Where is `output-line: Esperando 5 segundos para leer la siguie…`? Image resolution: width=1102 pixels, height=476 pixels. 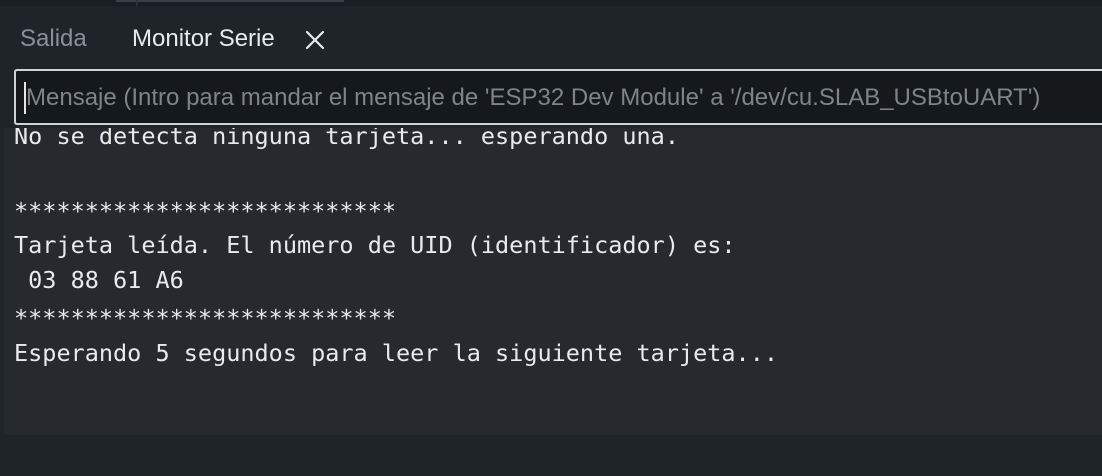 output-line: Esperando 5 segundos para leer la siguie… is located at coordinates (396, 353).